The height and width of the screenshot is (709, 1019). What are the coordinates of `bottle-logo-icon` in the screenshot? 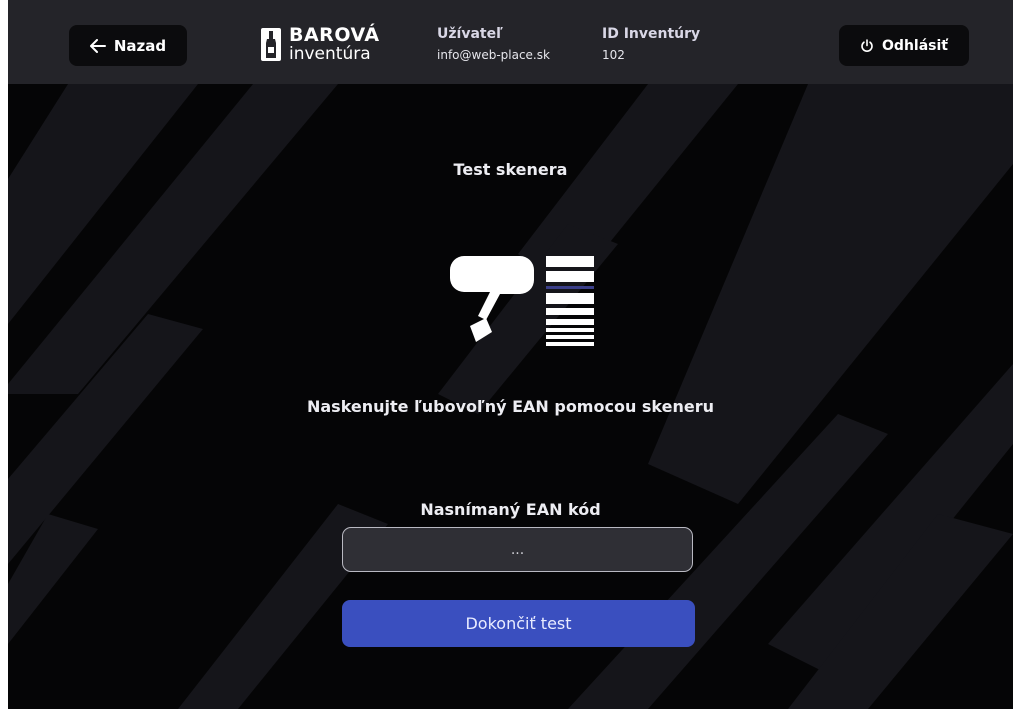 It's located at (271, 44).